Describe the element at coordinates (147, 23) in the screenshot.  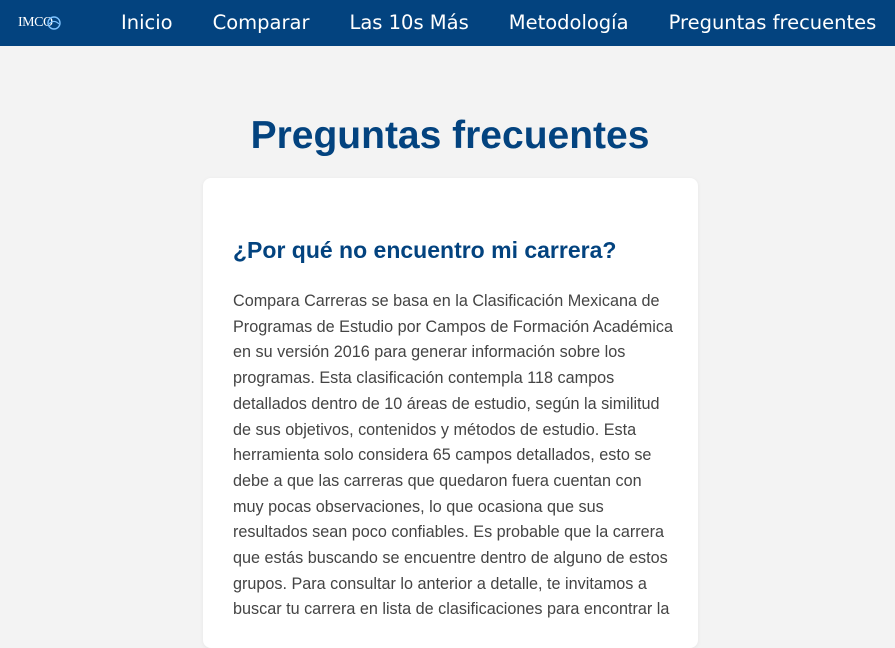
I see `nav-link-inicio: Inicio` at that location.